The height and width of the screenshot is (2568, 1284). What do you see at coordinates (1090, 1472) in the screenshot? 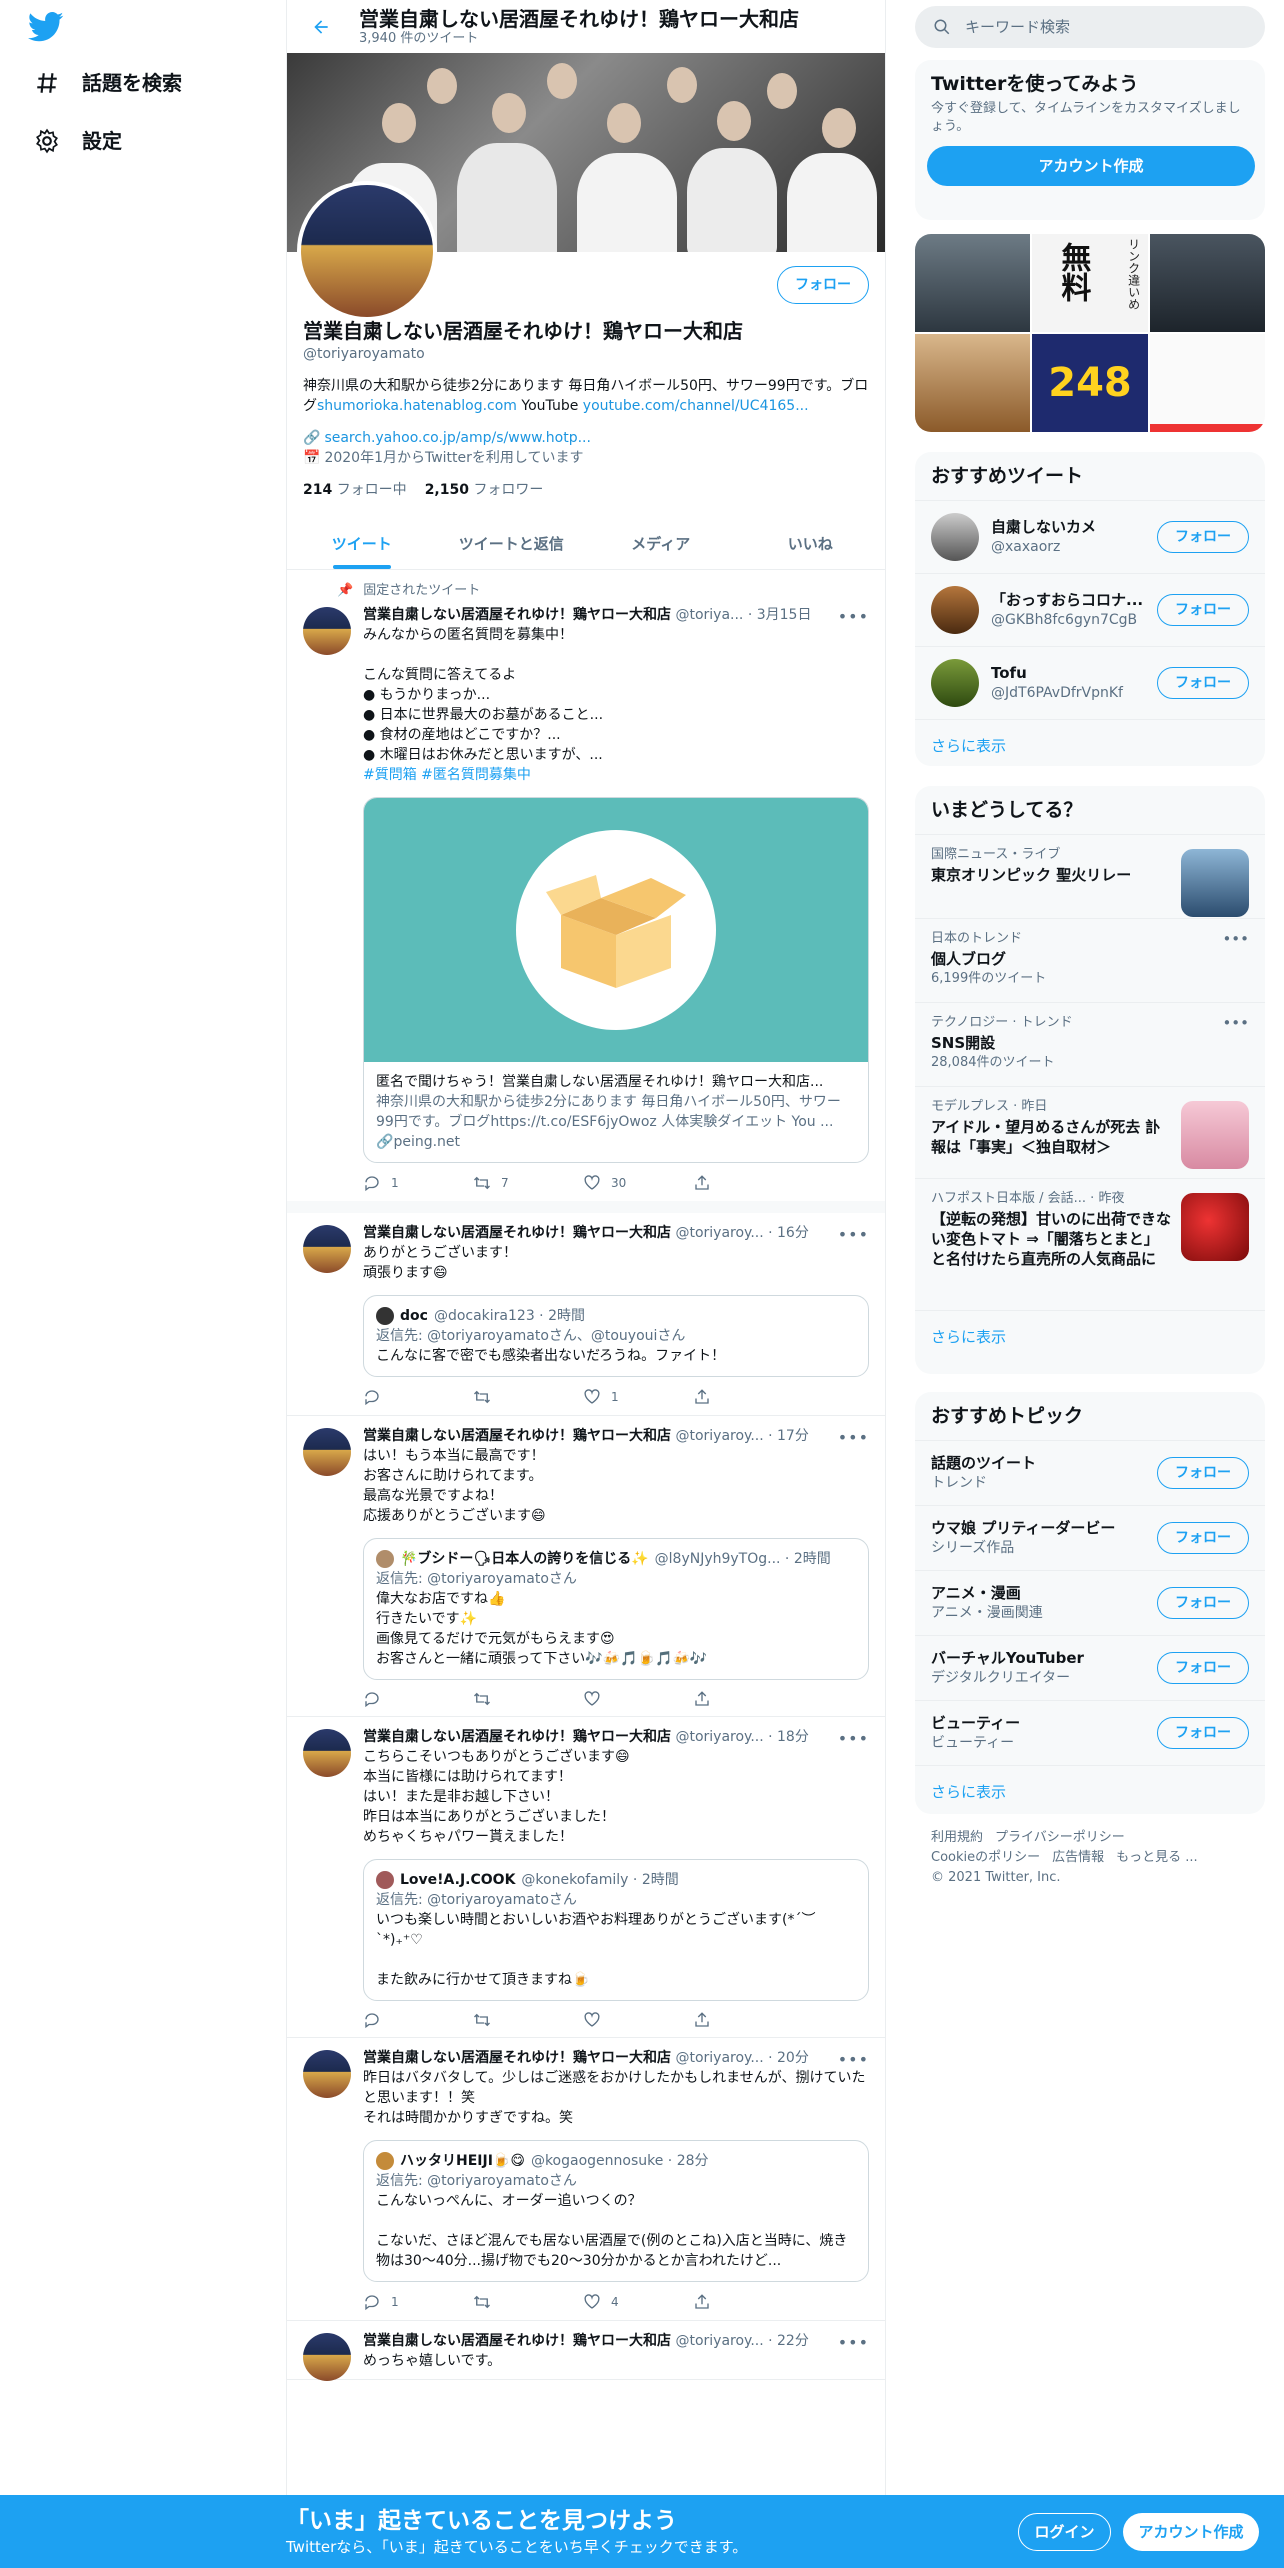
I see `topic-item: 話題のツイート トレンド フォロー` at bounding box center [1090, 1472].